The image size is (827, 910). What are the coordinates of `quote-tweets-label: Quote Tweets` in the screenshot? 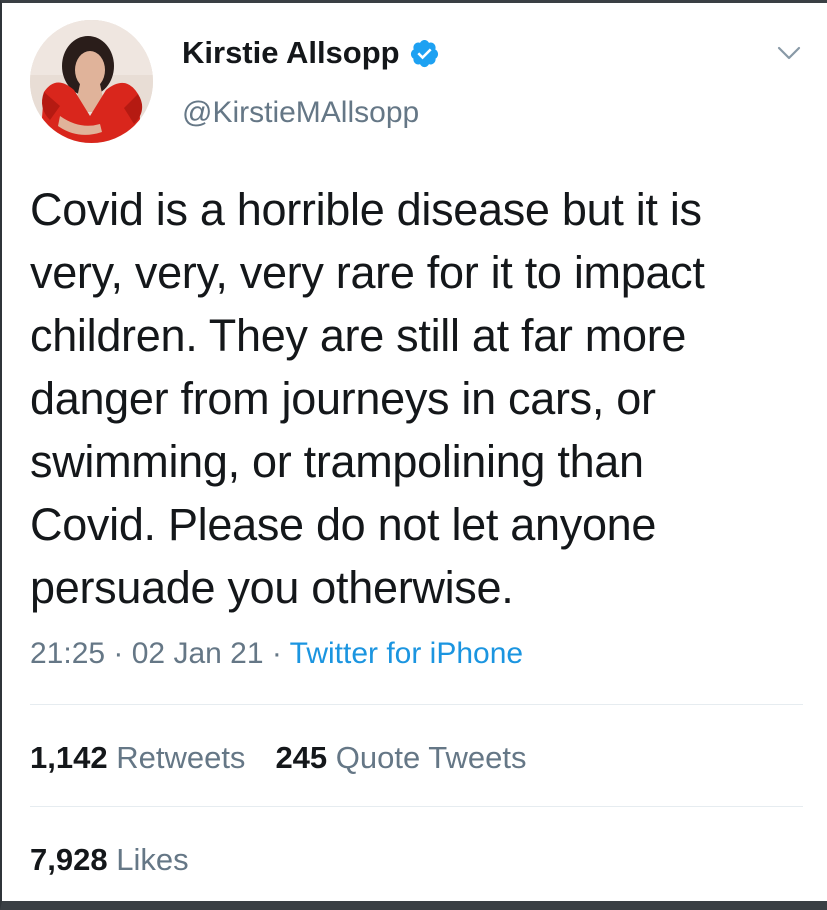 It's located at (431, 757).